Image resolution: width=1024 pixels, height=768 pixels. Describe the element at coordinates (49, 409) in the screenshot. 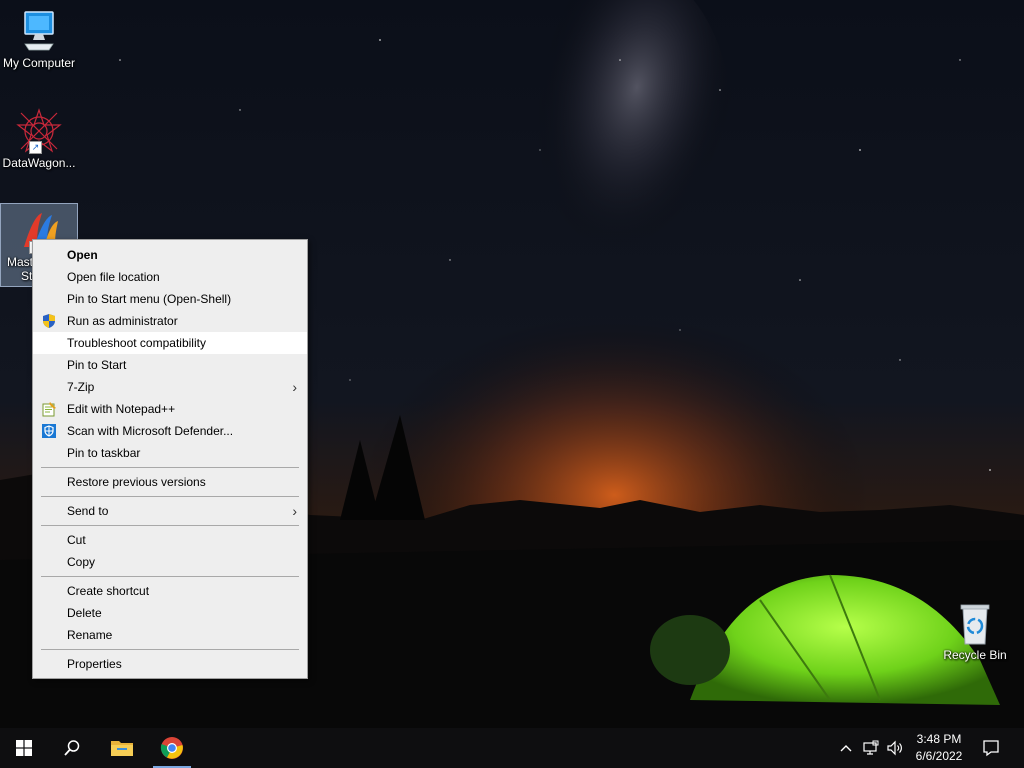

I see `notepadpp-icon` at that location.